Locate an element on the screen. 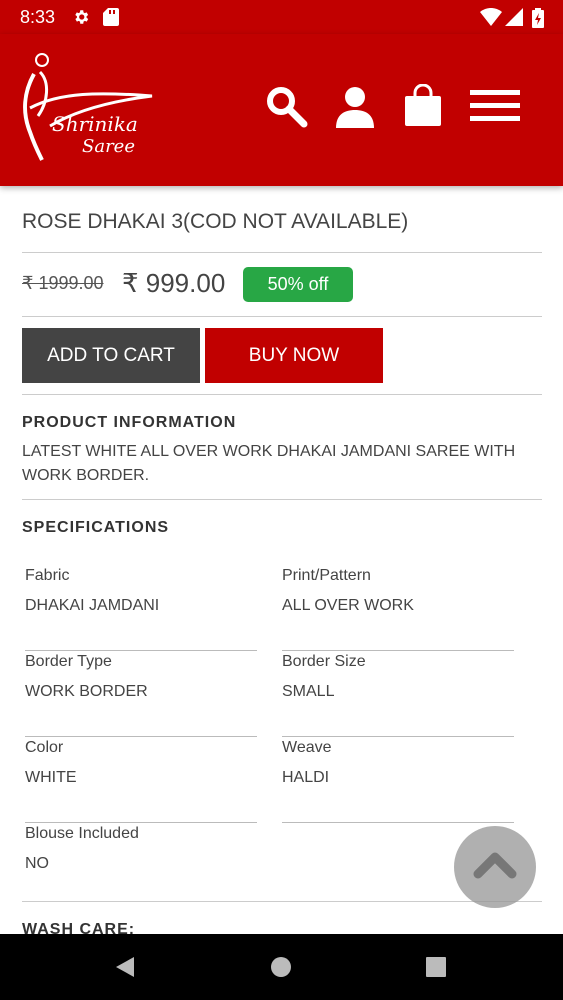 The image size is (563, 1000). settings-icon is located at coordinates (82, 17).